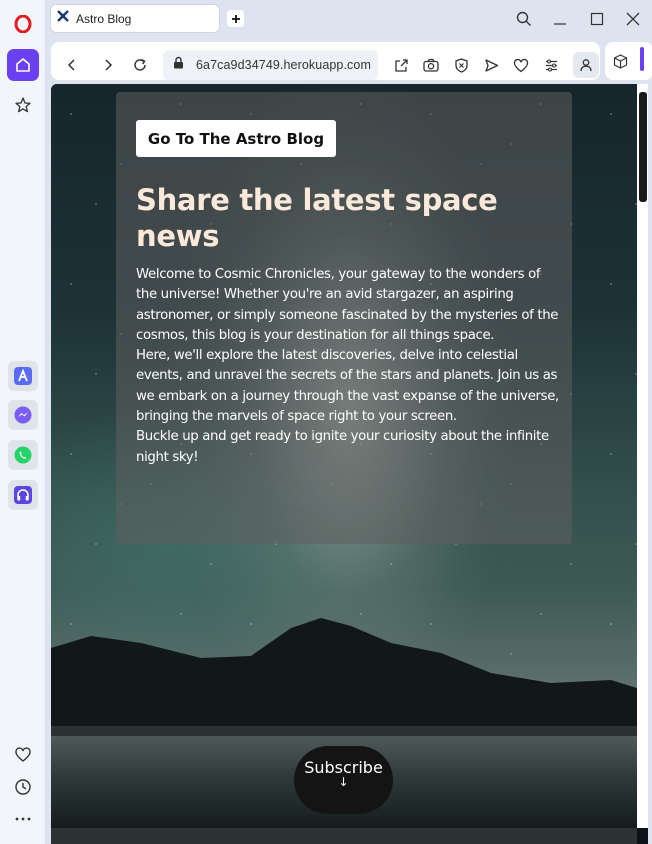 The image size is (652, 844). I want to click on send-icon, so click(491, 65).